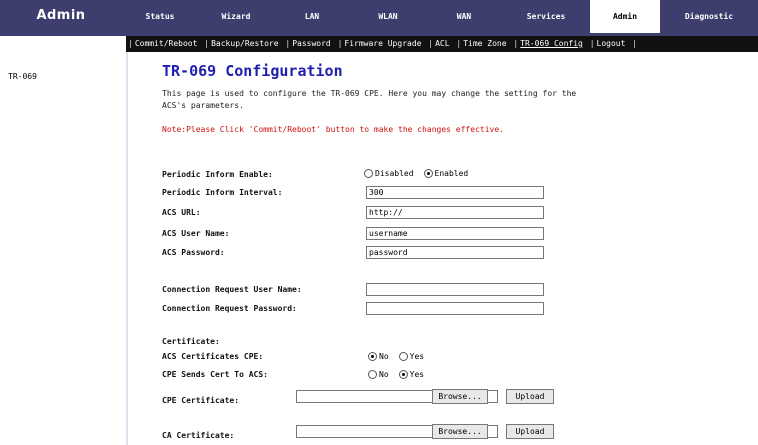 This screenshot has width=758, height=445. I want to click on acs-cert-cpe-no-label: No, so click(384, 356).